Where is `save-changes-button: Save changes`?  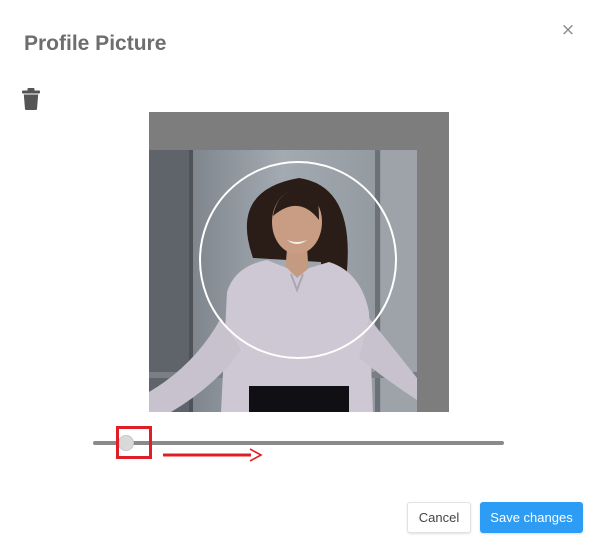 save-changes-button: Save changes is located at coordinates (531, 517).